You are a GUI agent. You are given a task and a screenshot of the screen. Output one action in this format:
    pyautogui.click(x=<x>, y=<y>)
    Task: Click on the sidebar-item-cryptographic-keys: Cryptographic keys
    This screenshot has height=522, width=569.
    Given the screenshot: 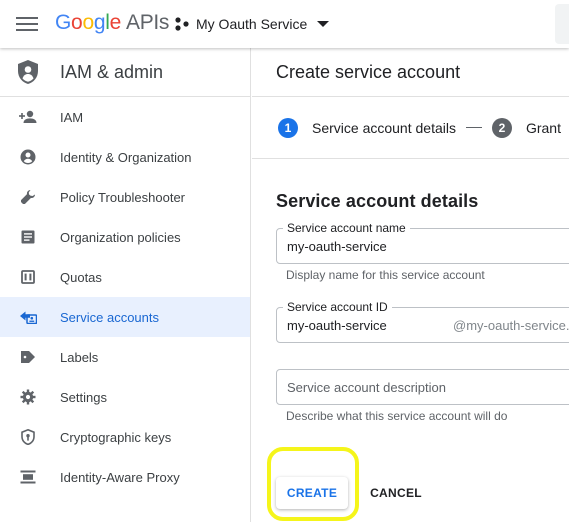 What is the action you would take?
    pyautogui.click(x=125, y=437)
    